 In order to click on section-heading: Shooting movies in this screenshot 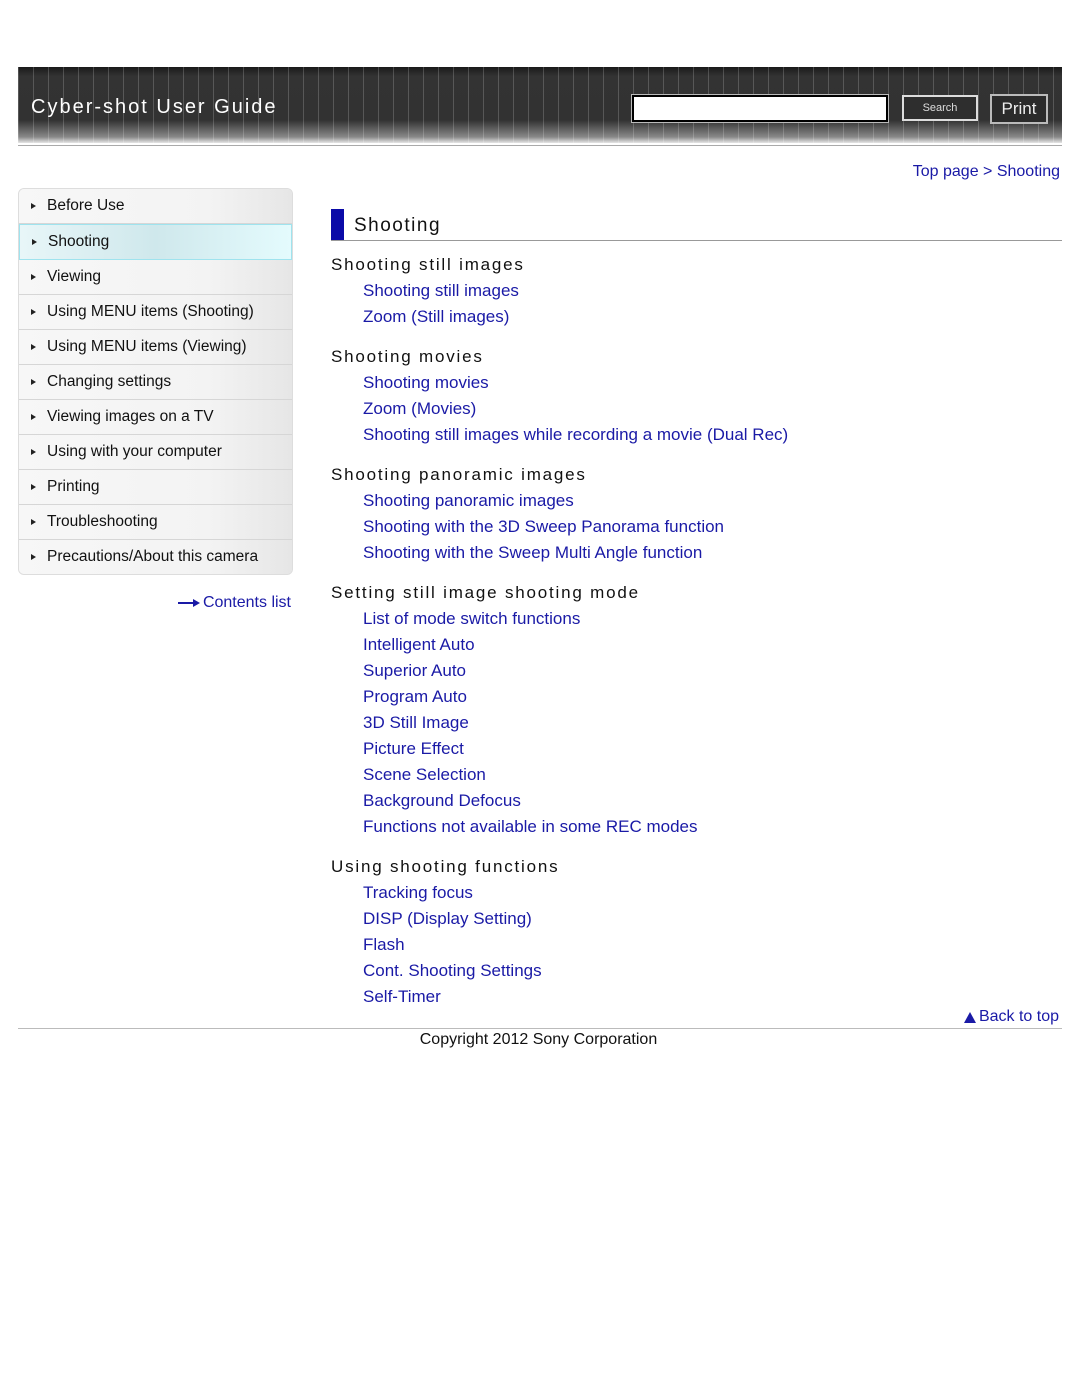, I will do `click(407, 356)`.